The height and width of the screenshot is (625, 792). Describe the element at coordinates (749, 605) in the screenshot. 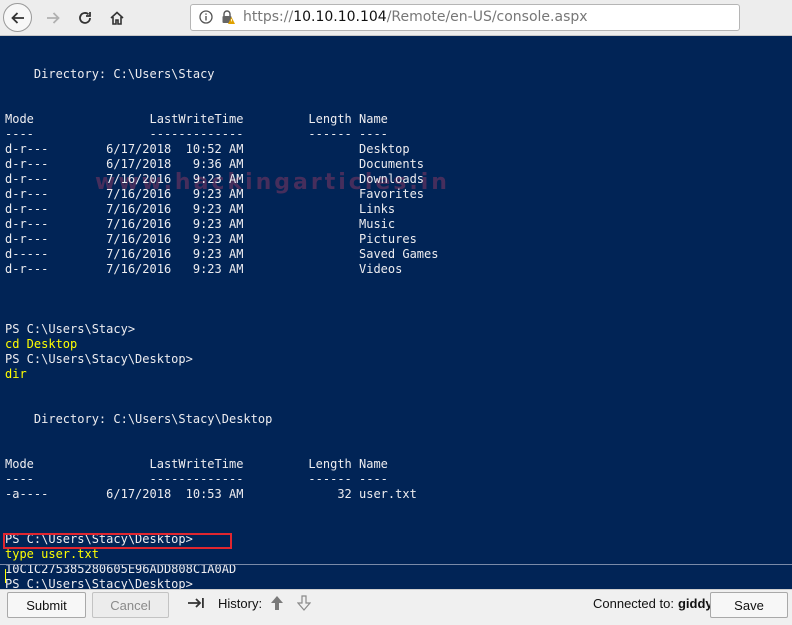

I see `save-button: Save` at that location.